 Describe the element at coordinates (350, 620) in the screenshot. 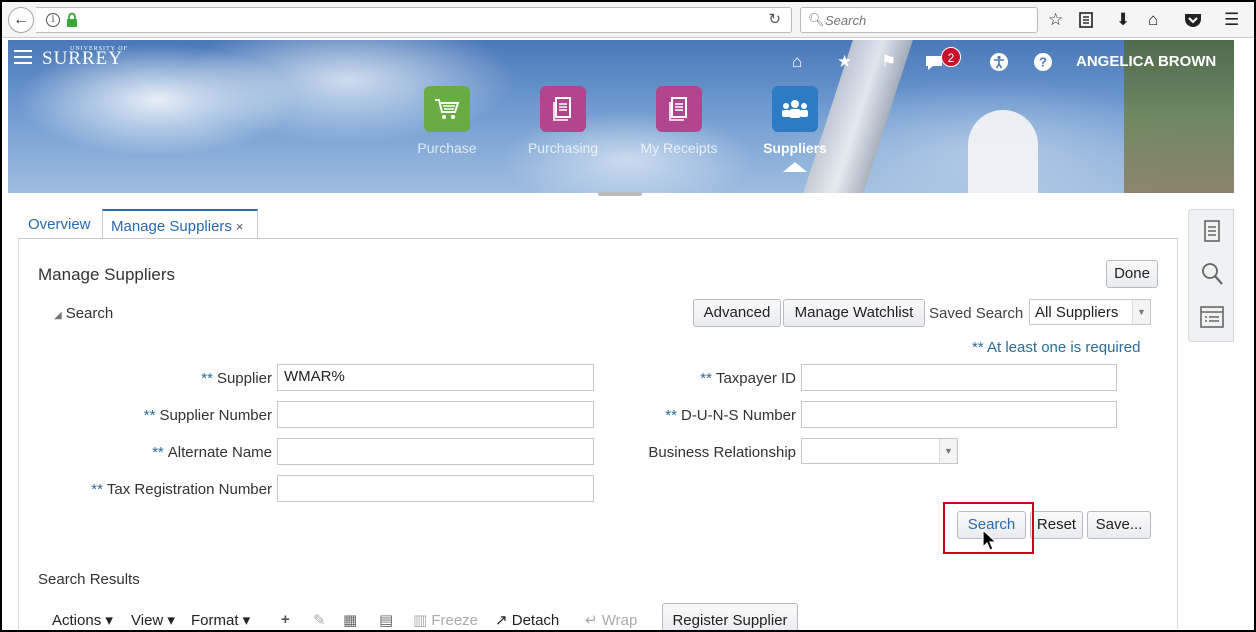

I see `columns-icon: ▦` at that location.